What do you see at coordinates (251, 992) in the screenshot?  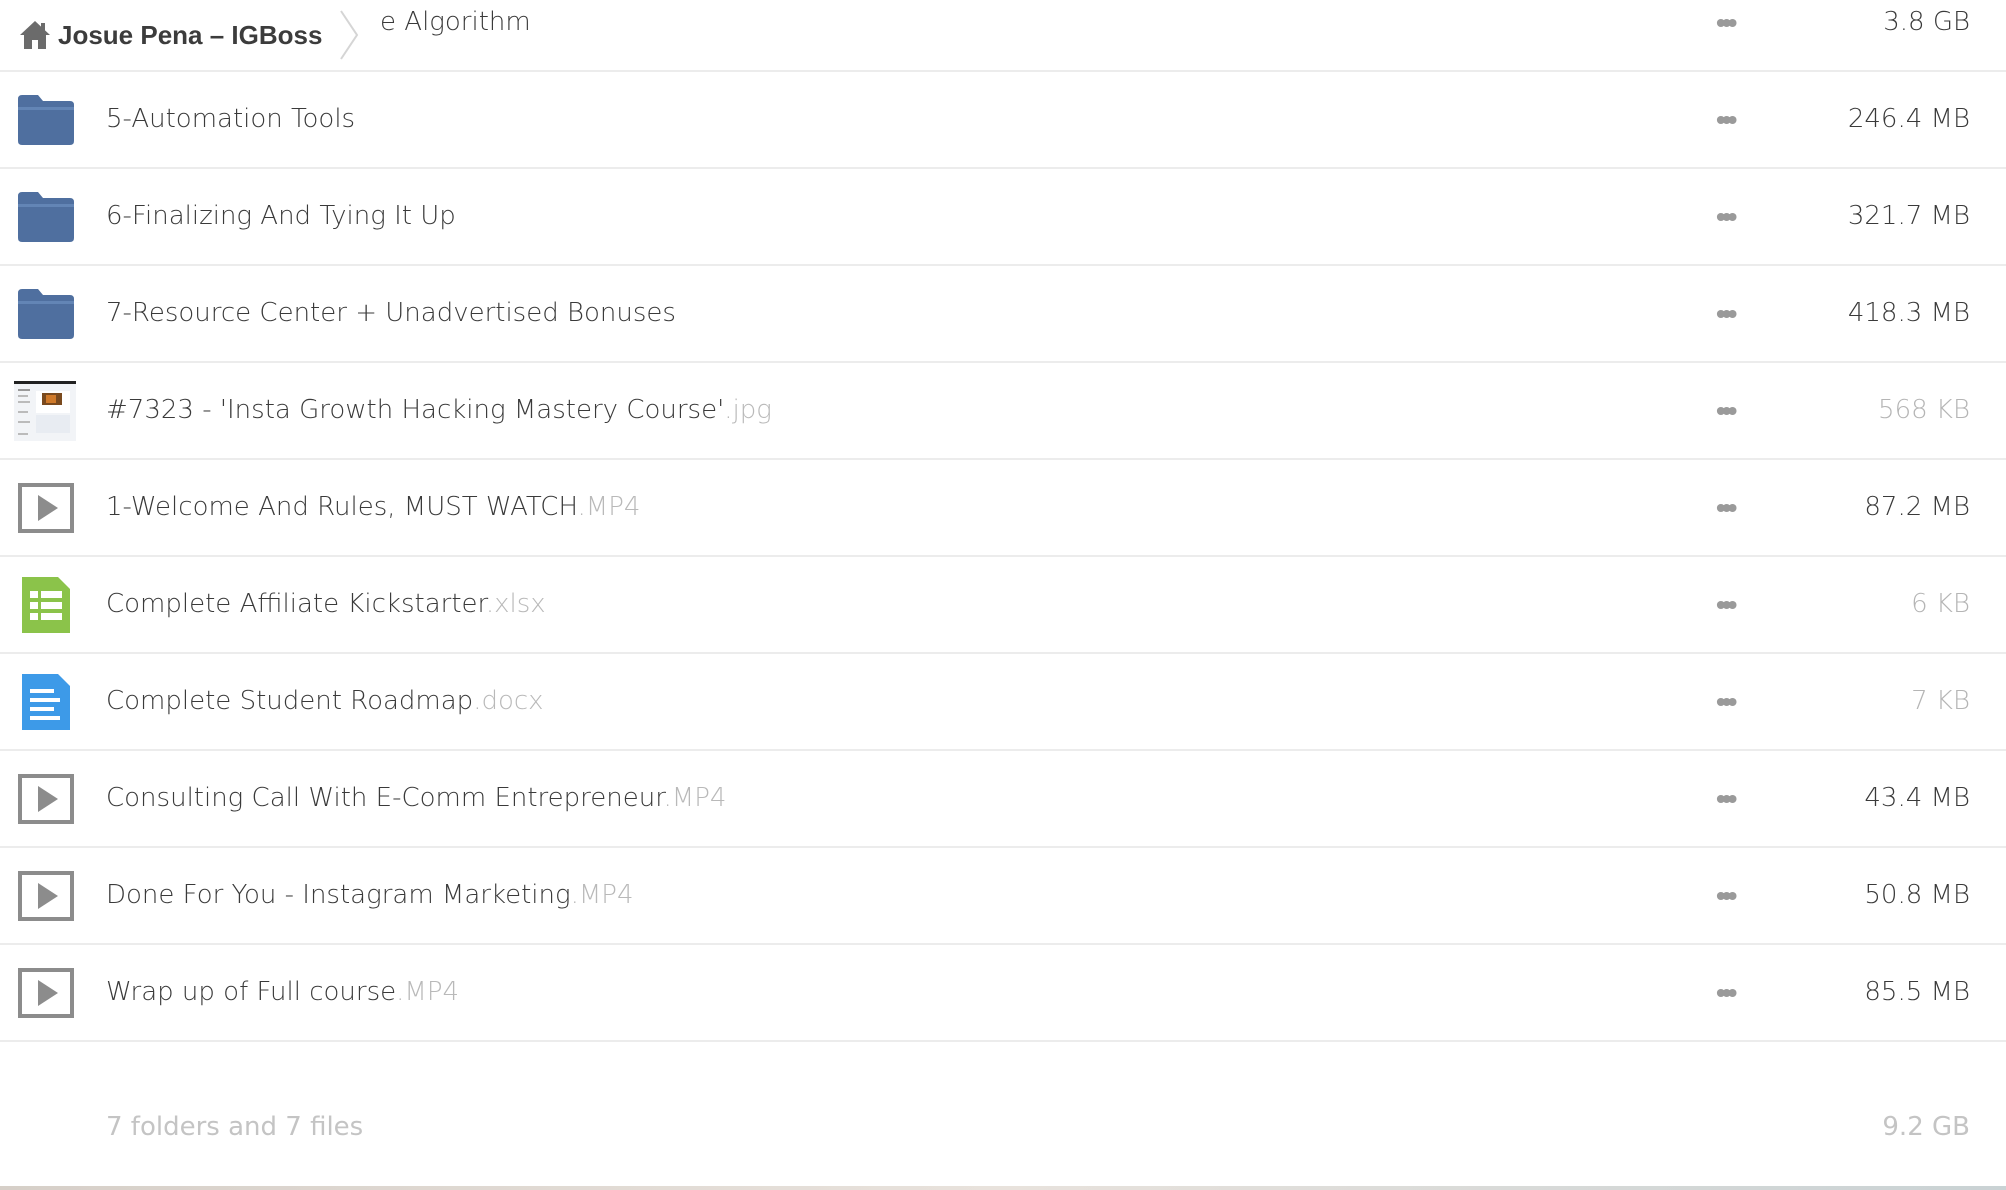 I see `file-name-base: Wrap up of Full course` at bounding box center [251, 992].